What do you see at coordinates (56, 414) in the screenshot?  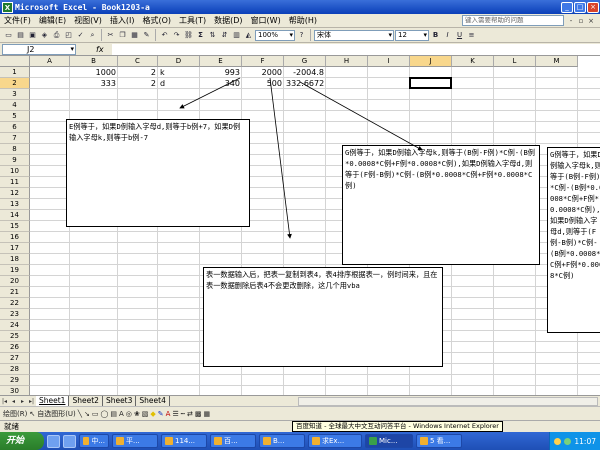 I see `autoshapes-menu: 自选图形(U)` at bounding box center [56, 414].